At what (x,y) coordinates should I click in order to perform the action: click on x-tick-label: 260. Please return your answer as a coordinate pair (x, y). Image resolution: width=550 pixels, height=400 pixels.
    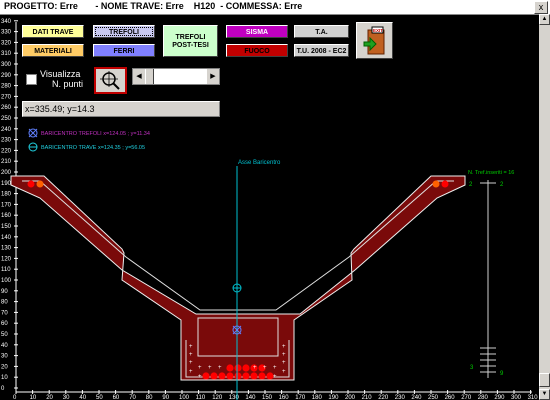
    Looking at the image, I should click on (450, 397).